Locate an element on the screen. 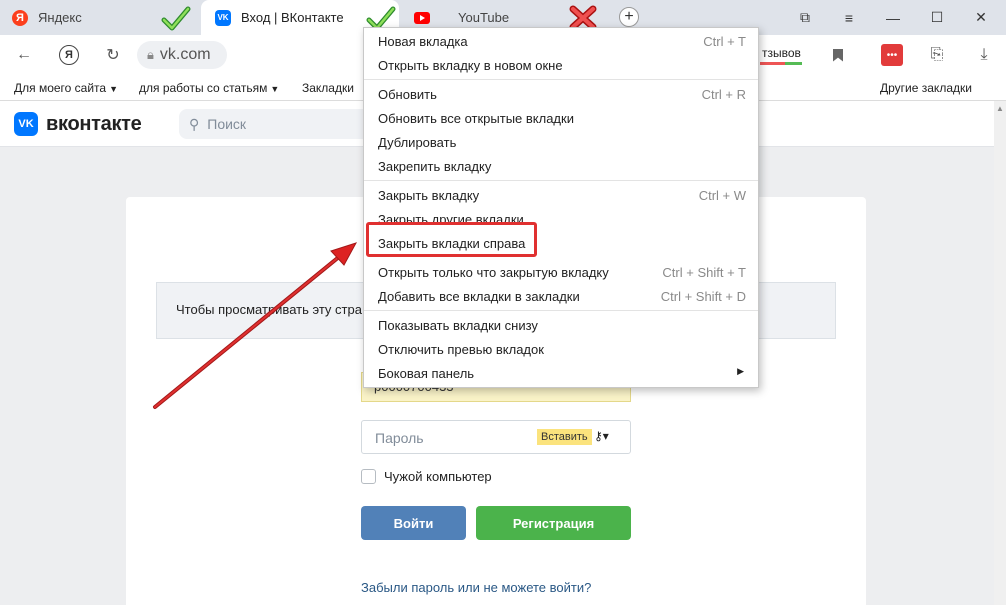 This screenshot has width=1006, height=605. vk-logo-text: вконтакте is located at coordinates (94, 123).